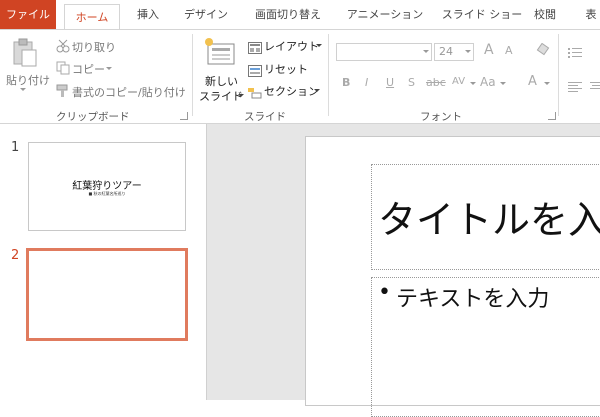  Describe the element at coordinates (129, 92) in the screenshot. I see `format-painter-button: 書式のコピー/貼り付け` at that location.